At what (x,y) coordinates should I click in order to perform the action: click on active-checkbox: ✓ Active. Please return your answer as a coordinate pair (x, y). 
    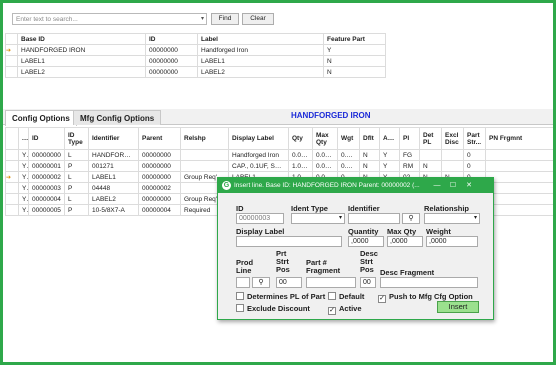
    Looking at the image, I should click on (345, 309).